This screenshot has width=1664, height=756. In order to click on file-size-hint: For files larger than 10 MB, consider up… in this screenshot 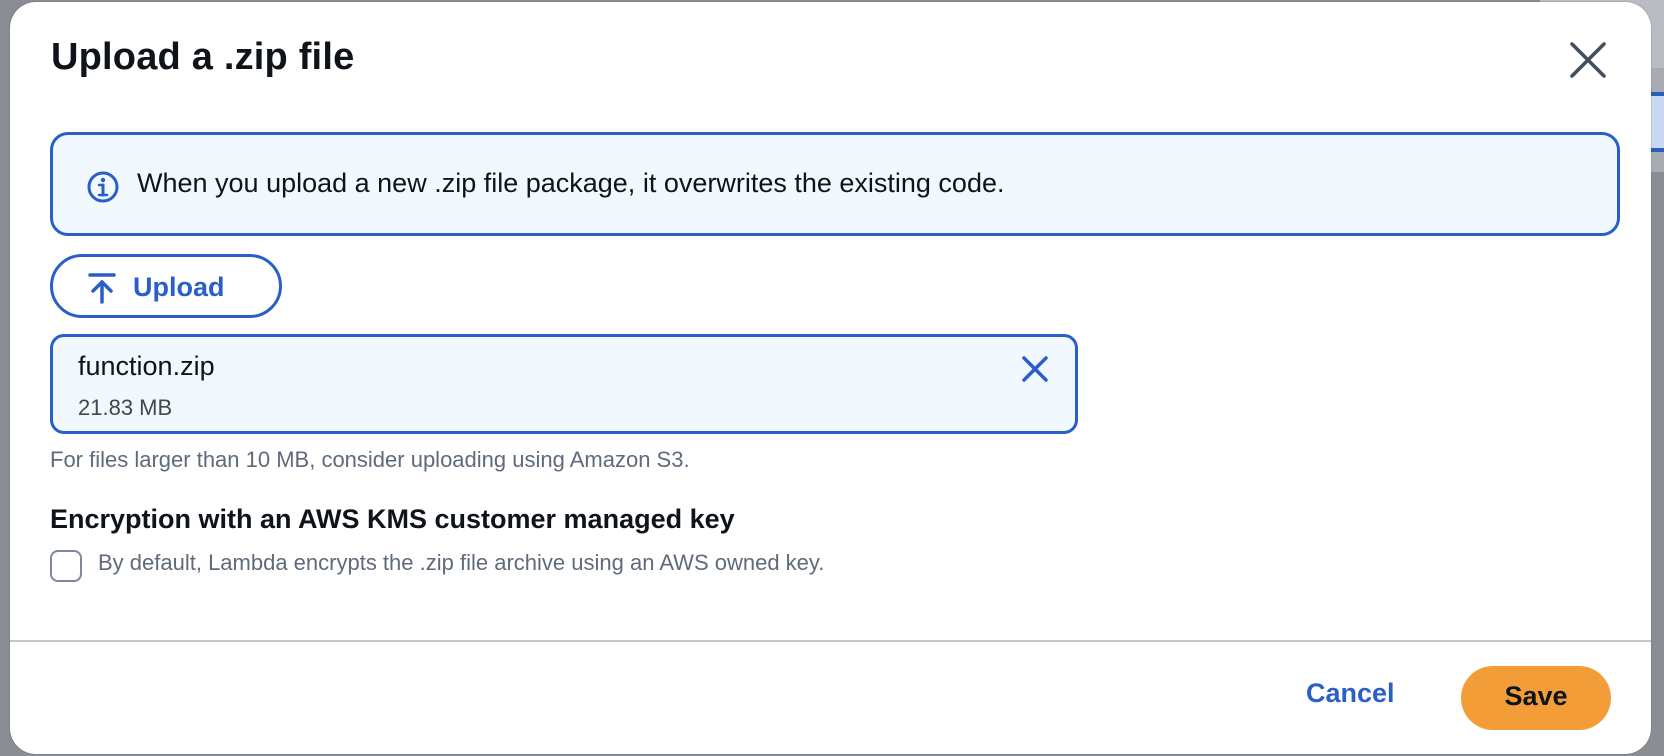, I will do `click(370, 459)`.